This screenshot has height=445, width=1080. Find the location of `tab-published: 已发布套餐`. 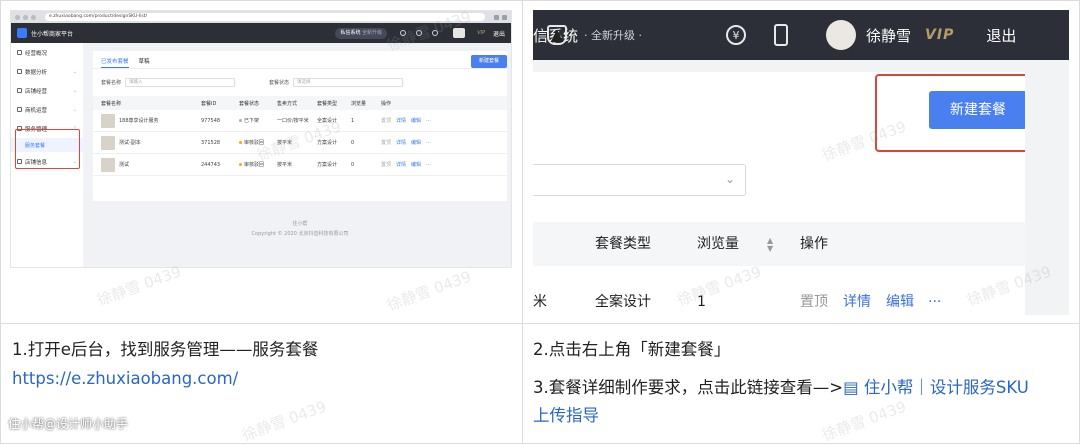

tab-published: 已发布套餐 is located at coordinates (115, 62).